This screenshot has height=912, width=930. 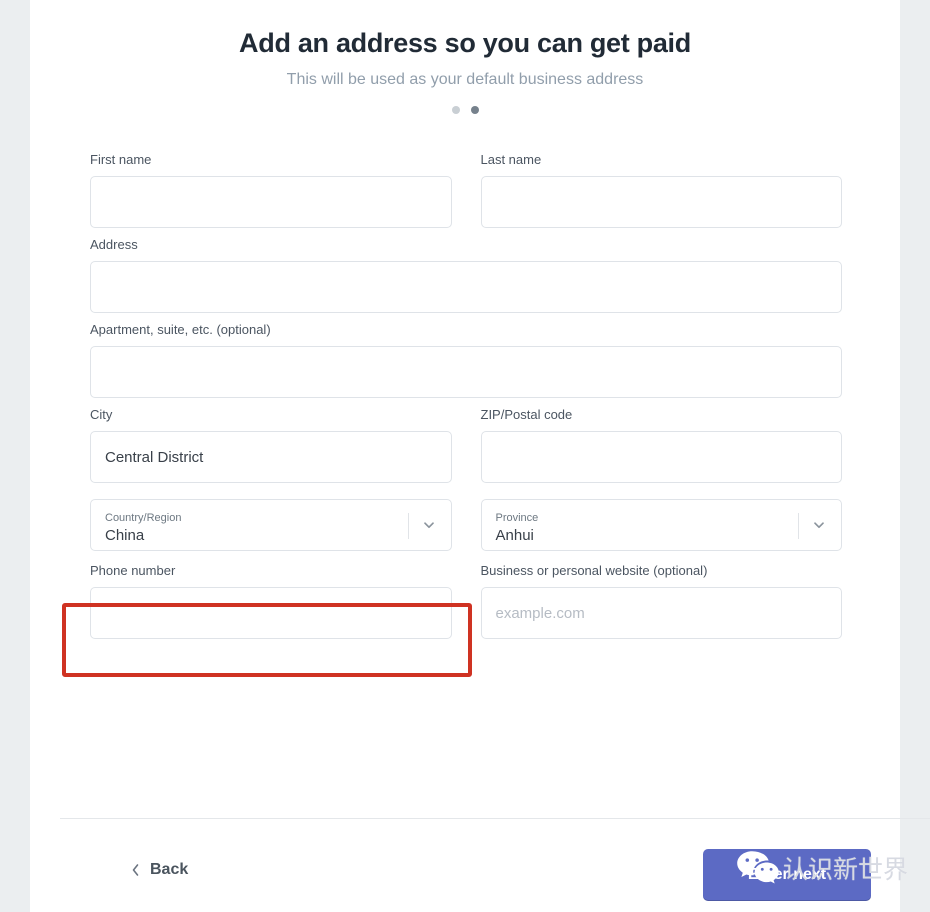 I want to click on back-button: Back, so click(x=159, y=870).